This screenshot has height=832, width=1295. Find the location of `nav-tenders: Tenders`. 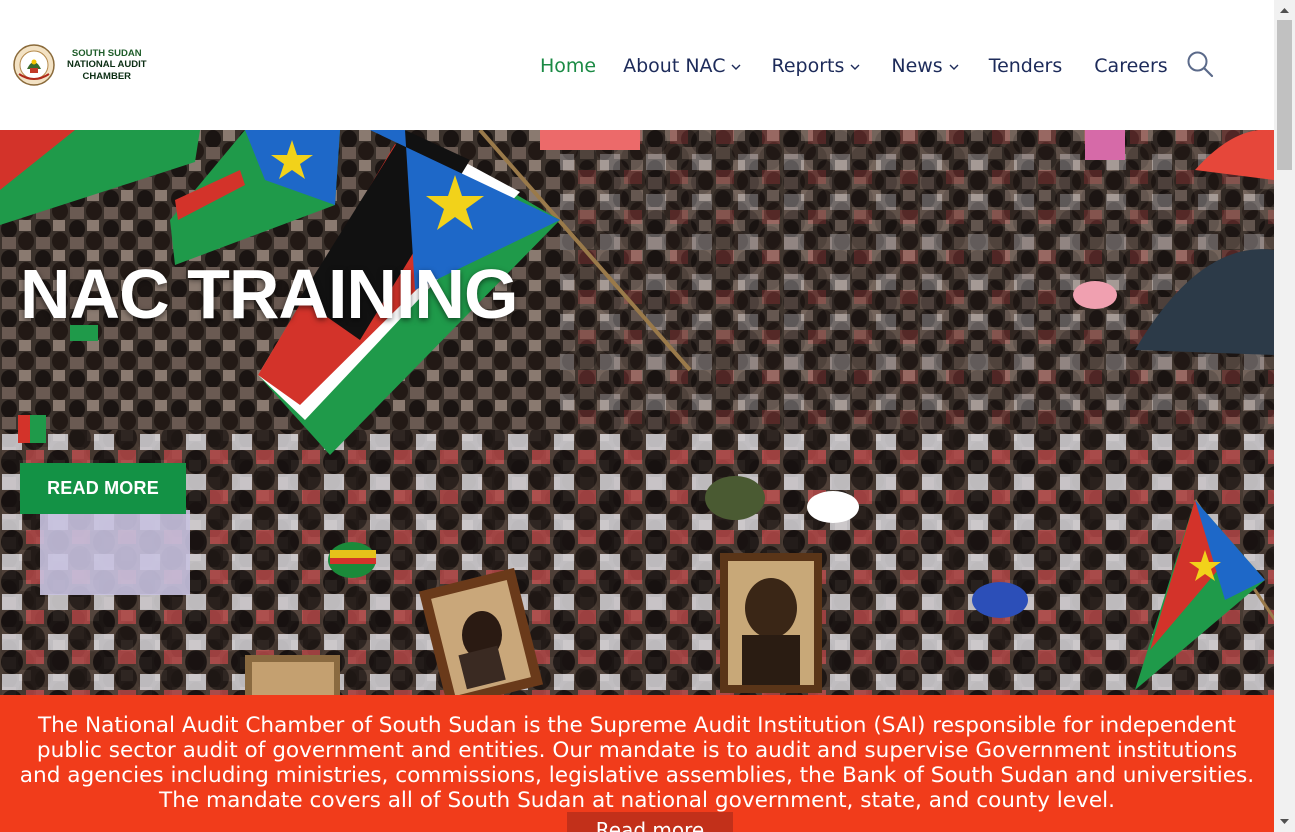

nav-tenders: Tenders is located at coordinates (1026, 66).